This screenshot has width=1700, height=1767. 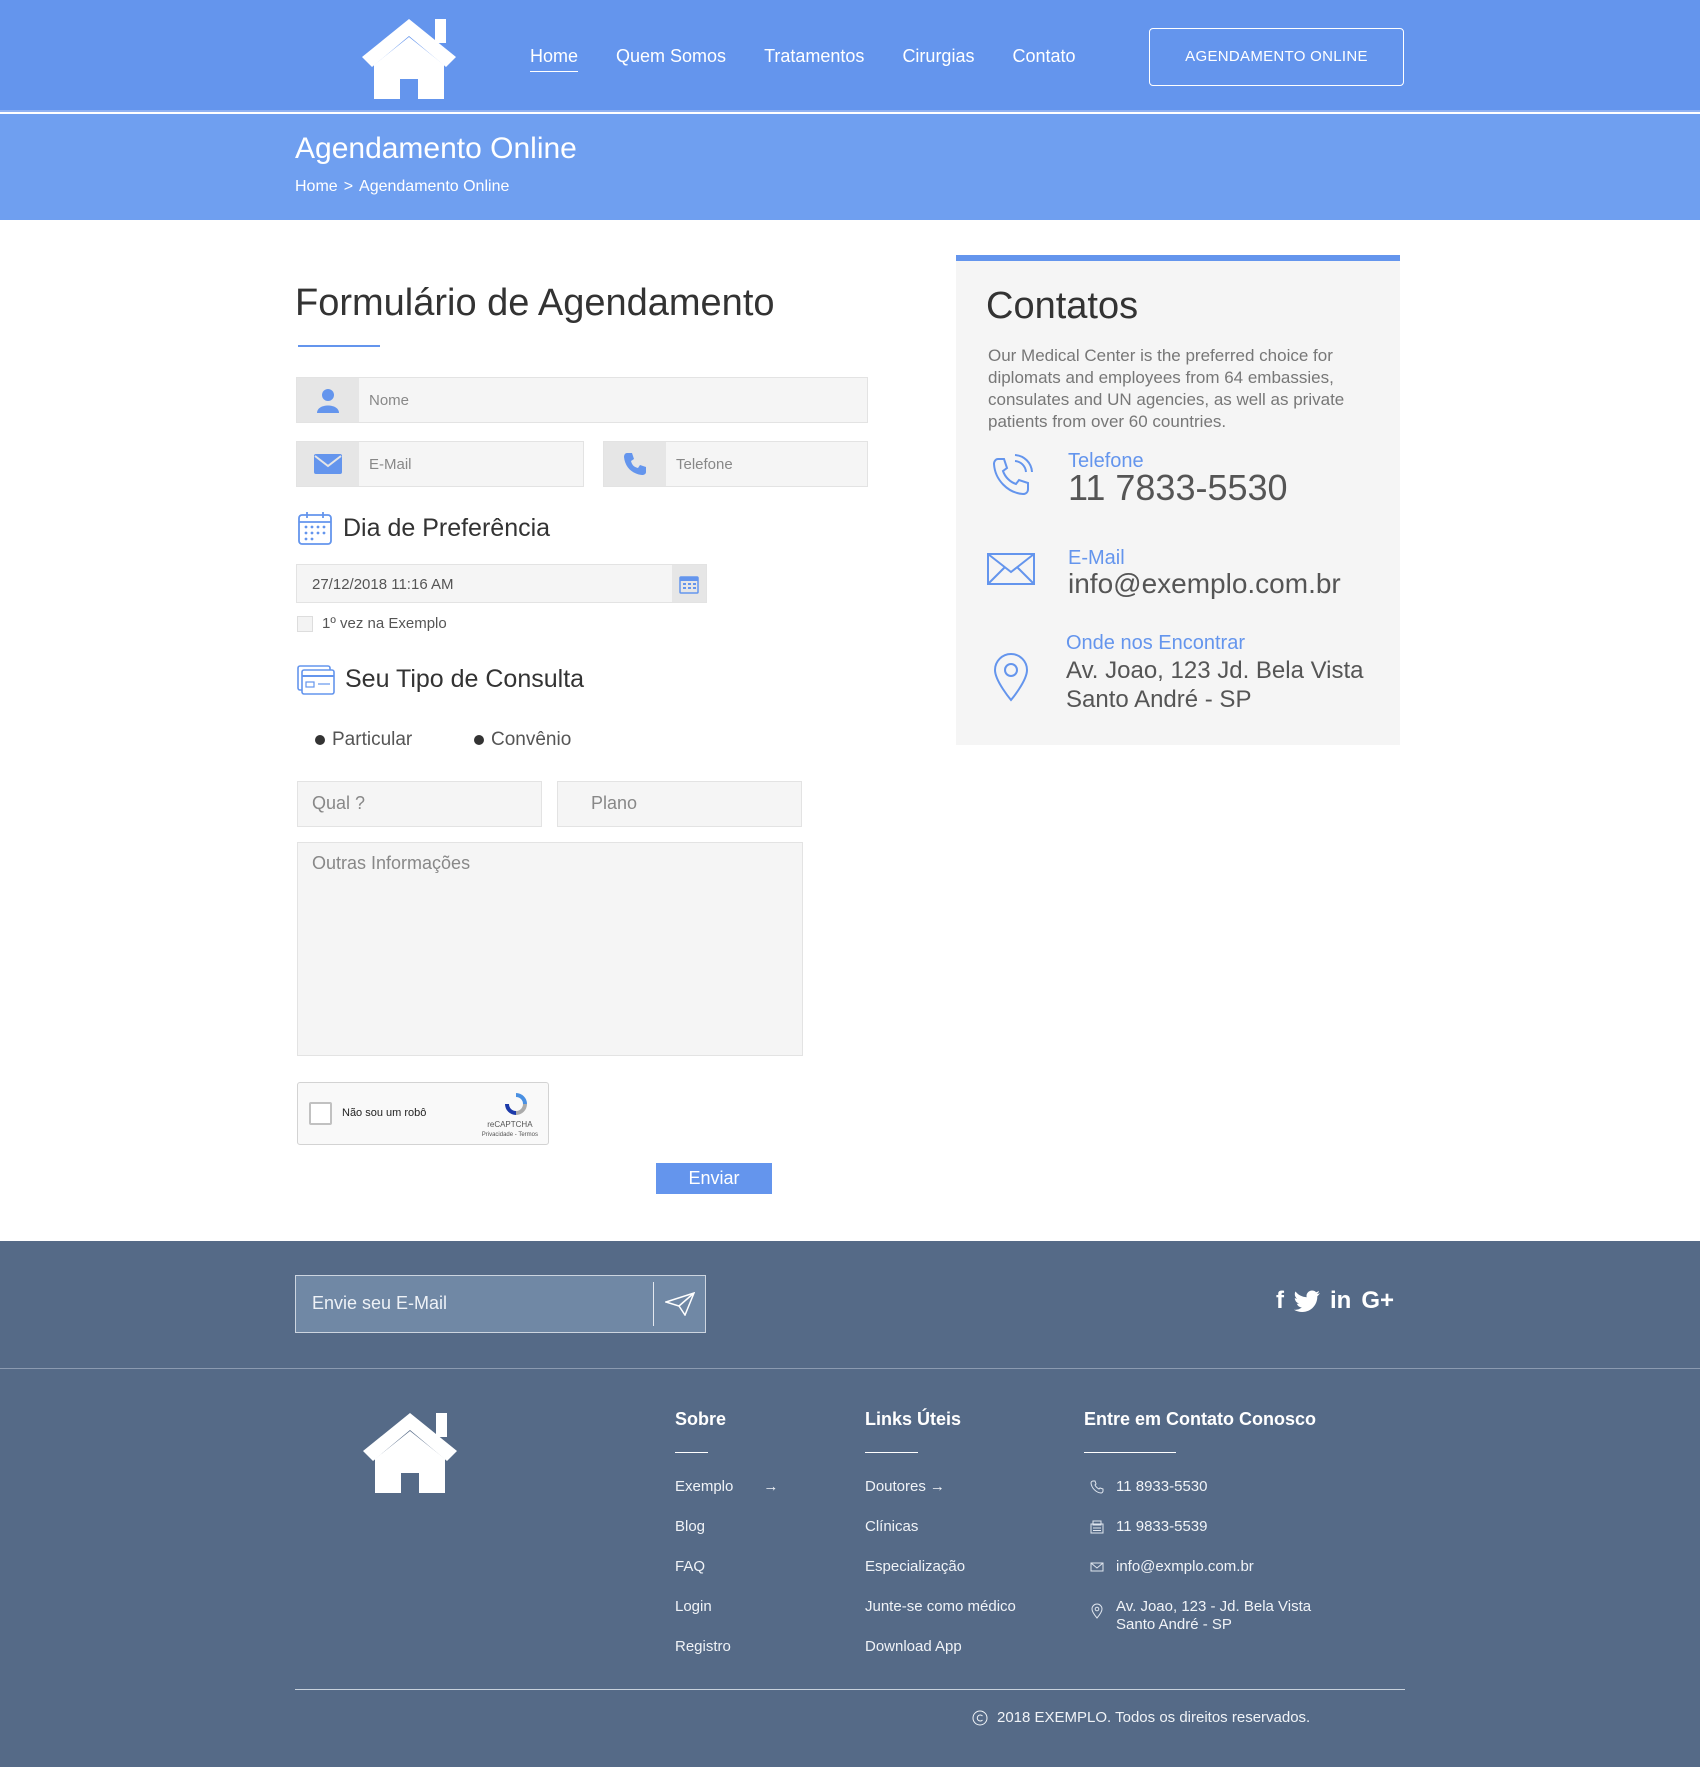 What do you see at coordinates (1159, 699) in the screenshot?
I see `contact-address-line2: Santo André - SP` at bounding box center [1159, 699].